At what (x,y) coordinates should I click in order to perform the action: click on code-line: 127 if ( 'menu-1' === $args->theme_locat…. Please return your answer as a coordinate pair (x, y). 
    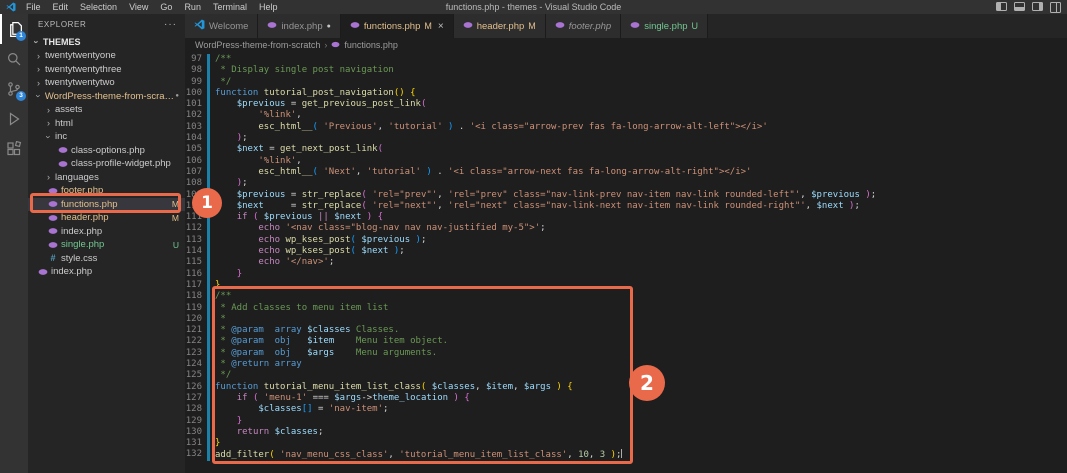
    Looking at the image, I should click on (626, 398).